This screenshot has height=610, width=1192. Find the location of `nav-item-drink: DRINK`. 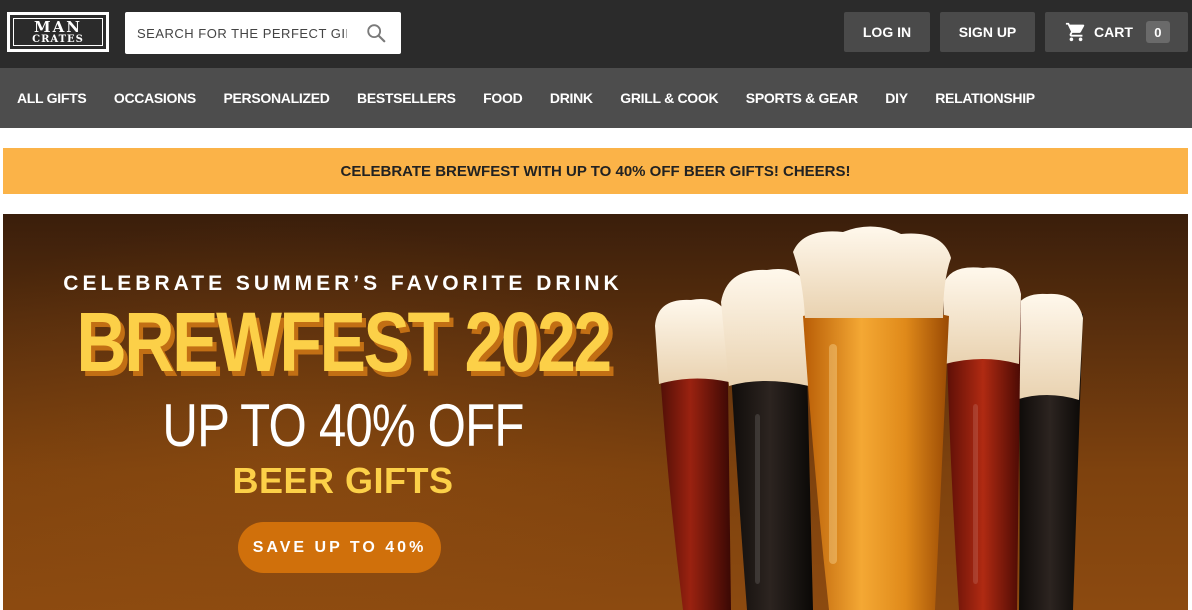

nav-item-drink: DRINK is located at coordinates (571, 98).